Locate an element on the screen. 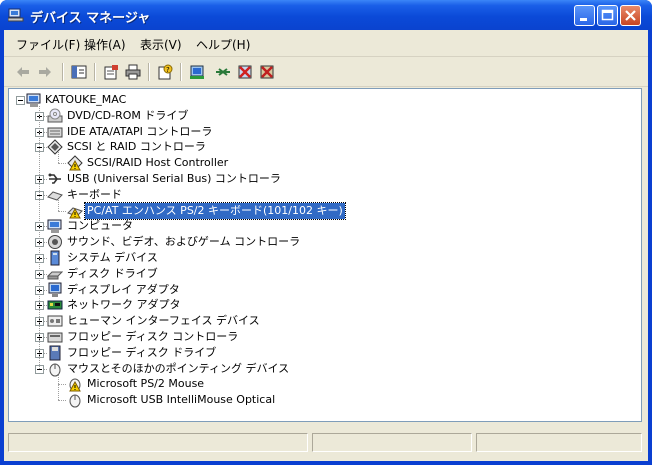 Image resolution: width=652 pixels, height=465 pixels. tree-node-label: ディスプレイ アダプタ is located at coordinates (123, 289).